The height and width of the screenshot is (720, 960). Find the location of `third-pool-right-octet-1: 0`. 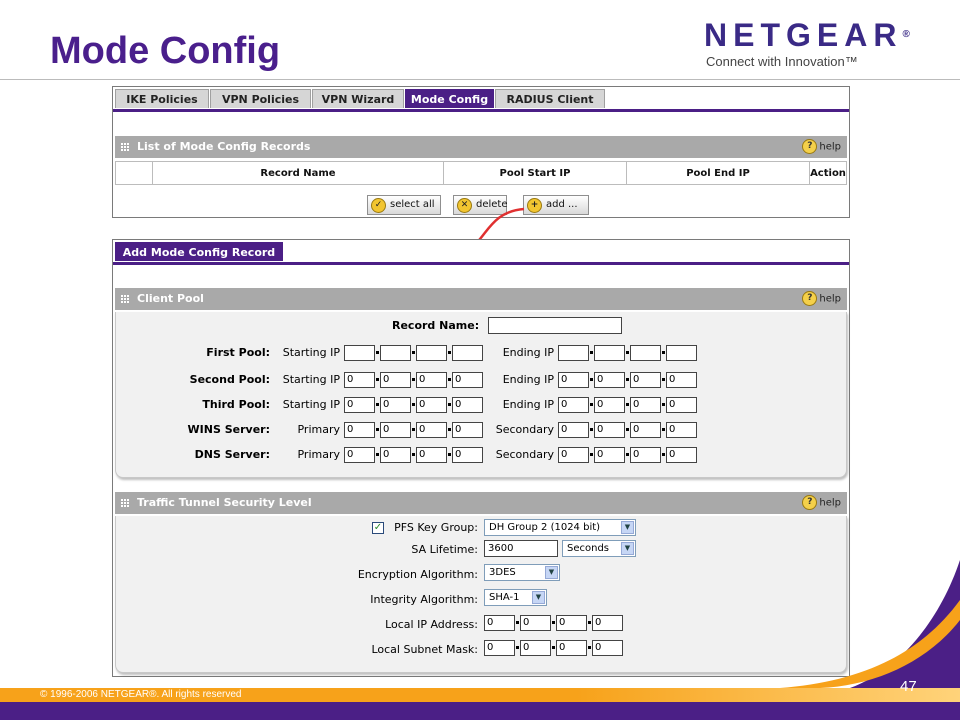

third-pool-right-octet-1: 0 is located at coordinates (573, 405).